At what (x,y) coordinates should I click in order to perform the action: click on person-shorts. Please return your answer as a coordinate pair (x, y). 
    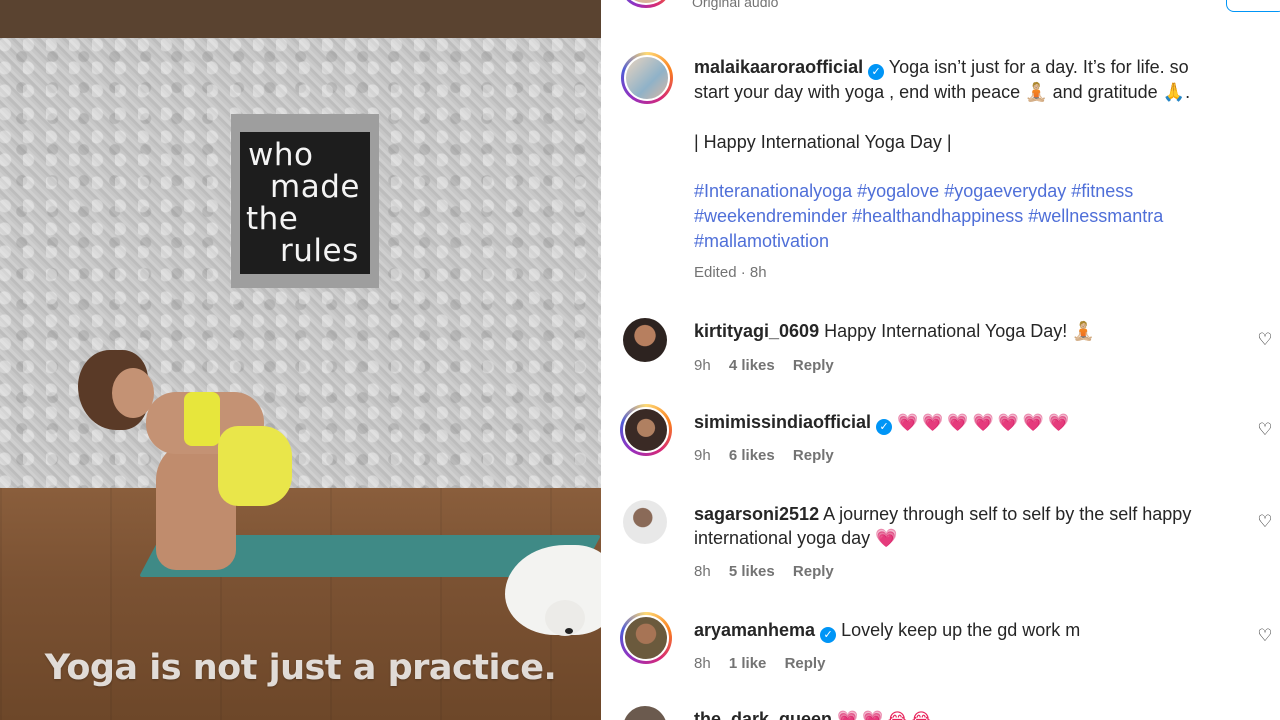
    Looking at the image, I should click on (255, 466).